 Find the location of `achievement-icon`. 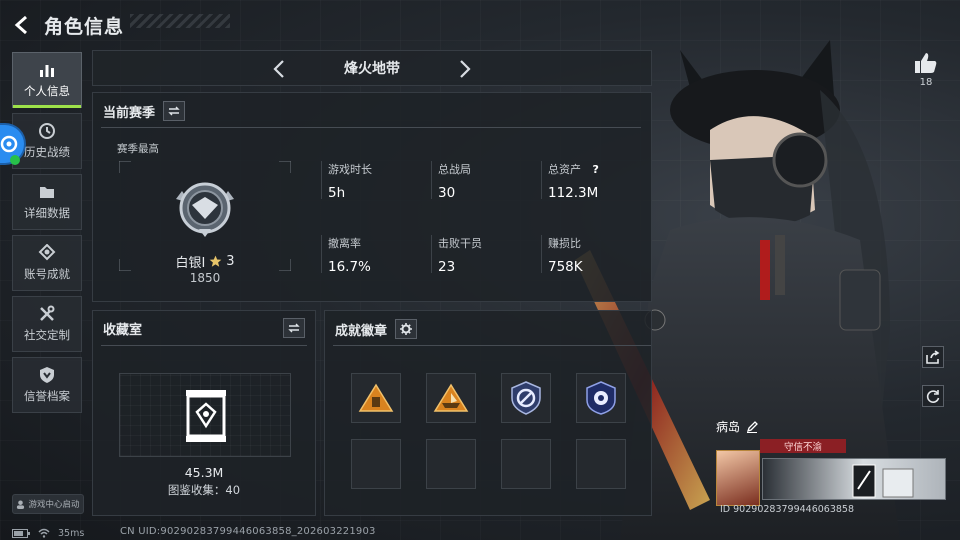

achievement-icon is located at coordinates (47, 252).